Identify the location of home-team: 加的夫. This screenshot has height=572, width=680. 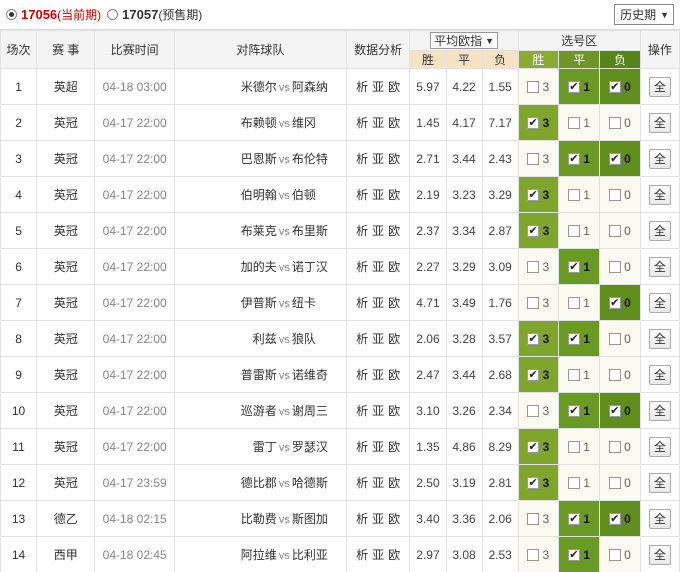
(259, 267).